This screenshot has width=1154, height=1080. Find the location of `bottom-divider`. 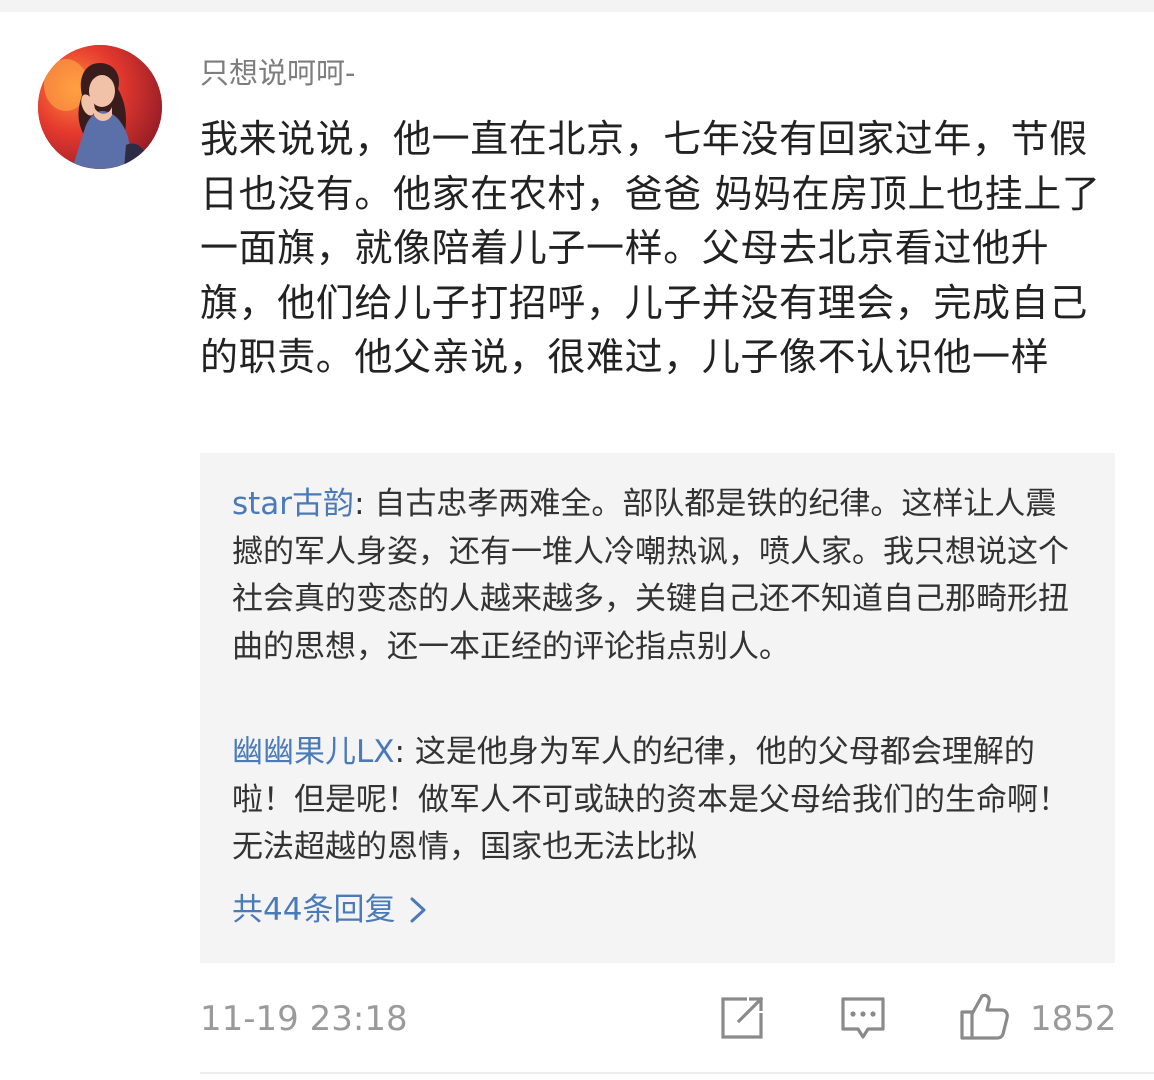

bottom-divider is located at coordinates (677, 1073).